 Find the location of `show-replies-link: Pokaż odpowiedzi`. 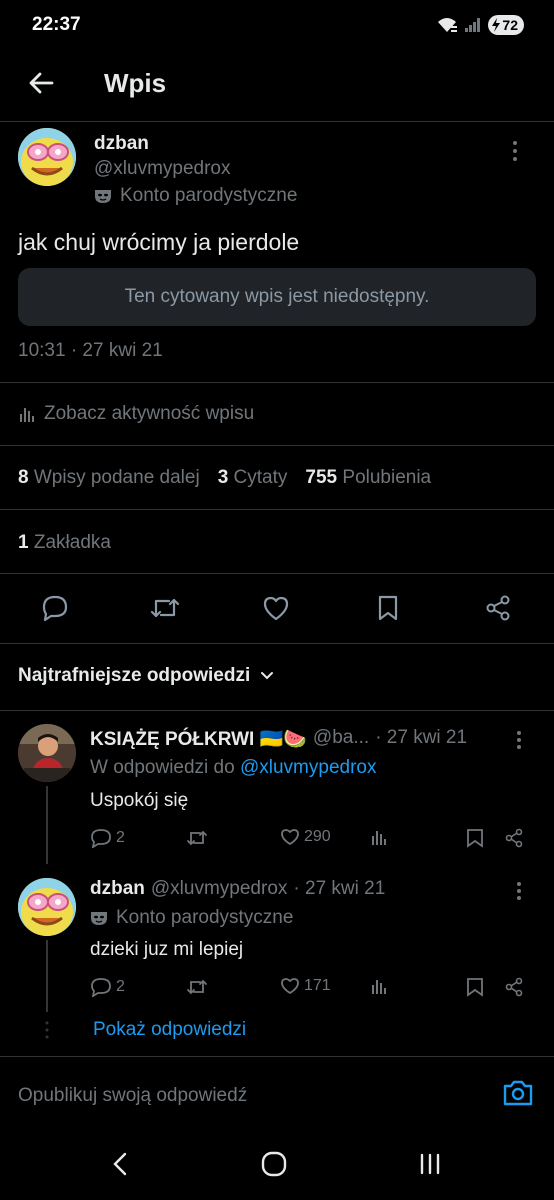

show-replies-link: Pokaż odpowiedzi is located at coordinates (169, 1030).